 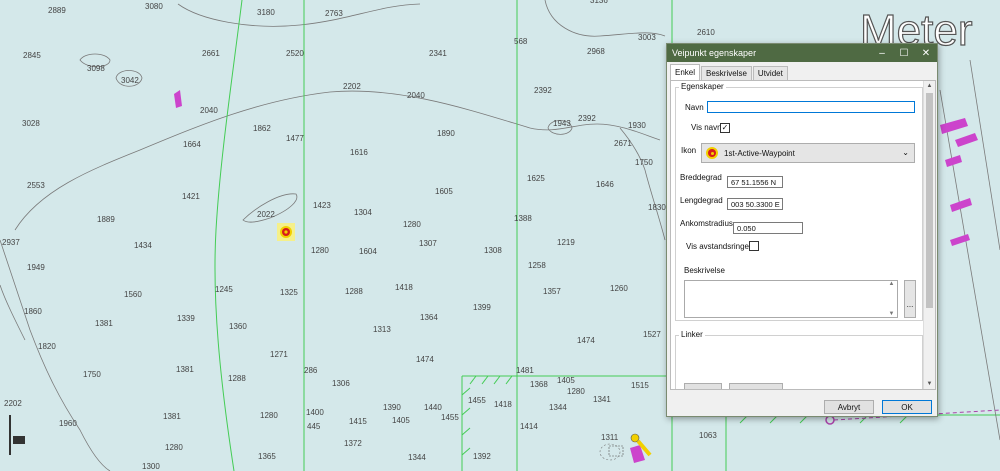 What do you see at coordinates (566, 242) in the screenshot?
I see `depth-sounding: 1219` at bounding box center [566, 242].